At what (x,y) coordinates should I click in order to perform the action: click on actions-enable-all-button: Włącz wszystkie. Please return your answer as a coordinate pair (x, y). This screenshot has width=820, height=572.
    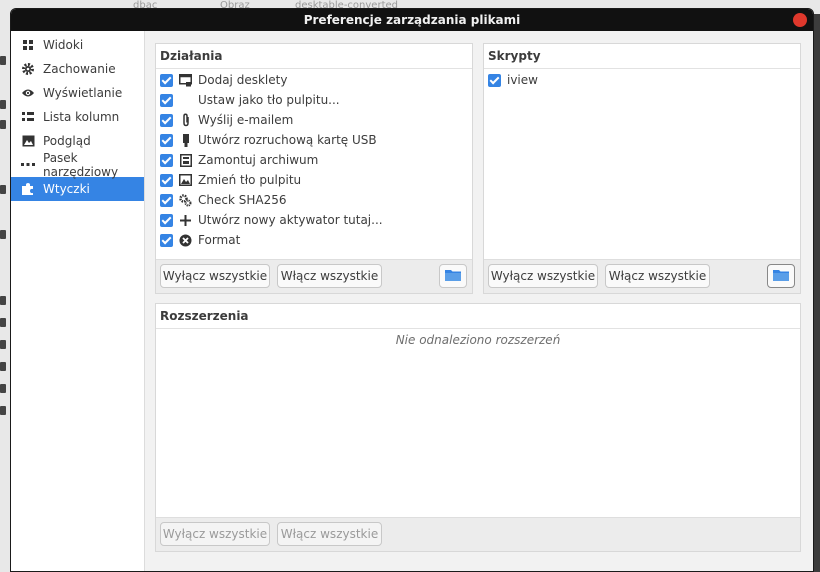
    Looking at the image, I should click on (329, 276).